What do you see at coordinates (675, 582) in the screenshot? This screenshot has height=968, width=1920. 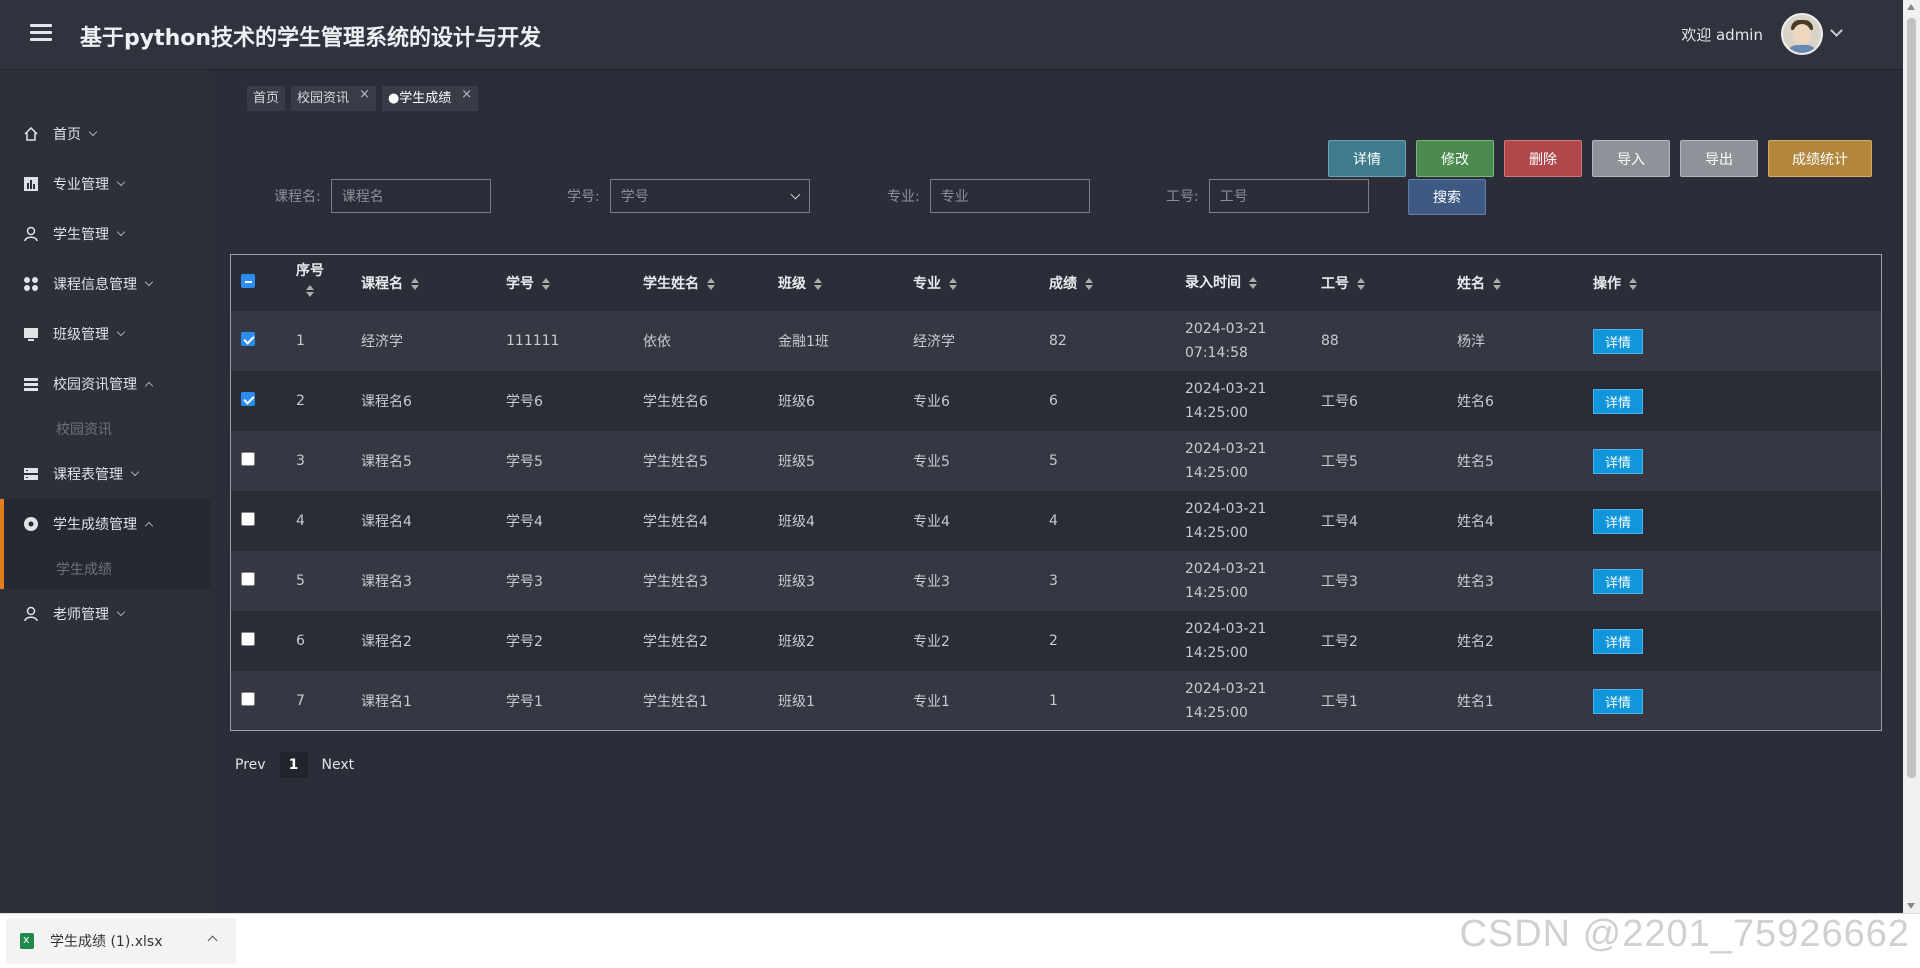 I see `cell-student-name: 学生姓名3` at bounding box center [675, 582].